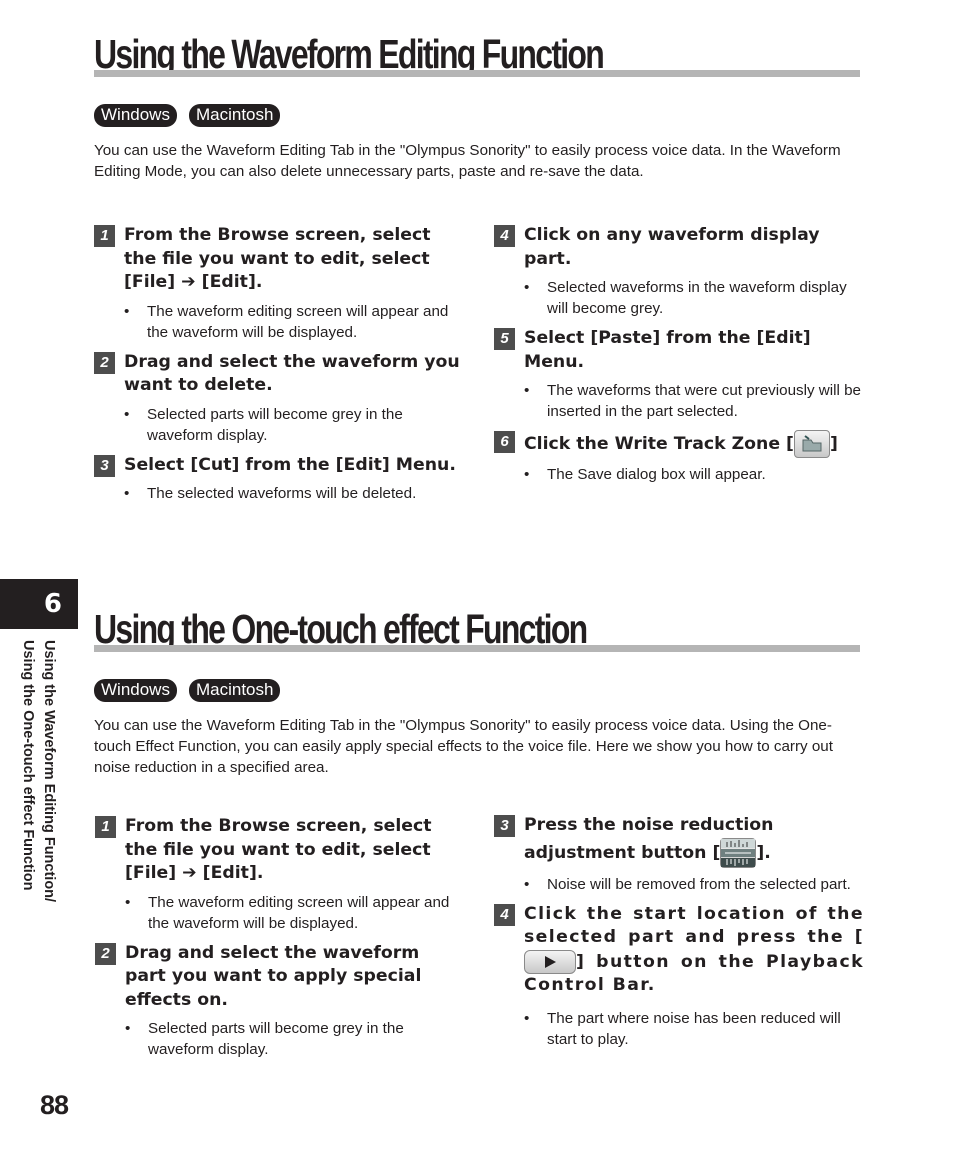 Image resolution: width=954 pixels, height=1158 pixels. What do you see at coordinates (341, 629) in the screenshot?
I see `section-title-one-touch-effect: Using the One-touch effect Function` at bounding box center [341, 629].